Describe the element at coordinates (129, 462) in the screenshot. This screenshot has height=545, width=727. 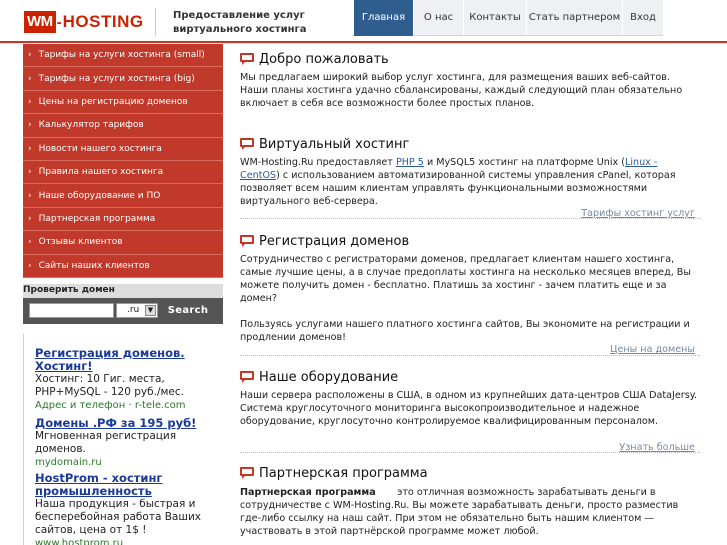
I see `ad-url: mydomain.ru` at that location.